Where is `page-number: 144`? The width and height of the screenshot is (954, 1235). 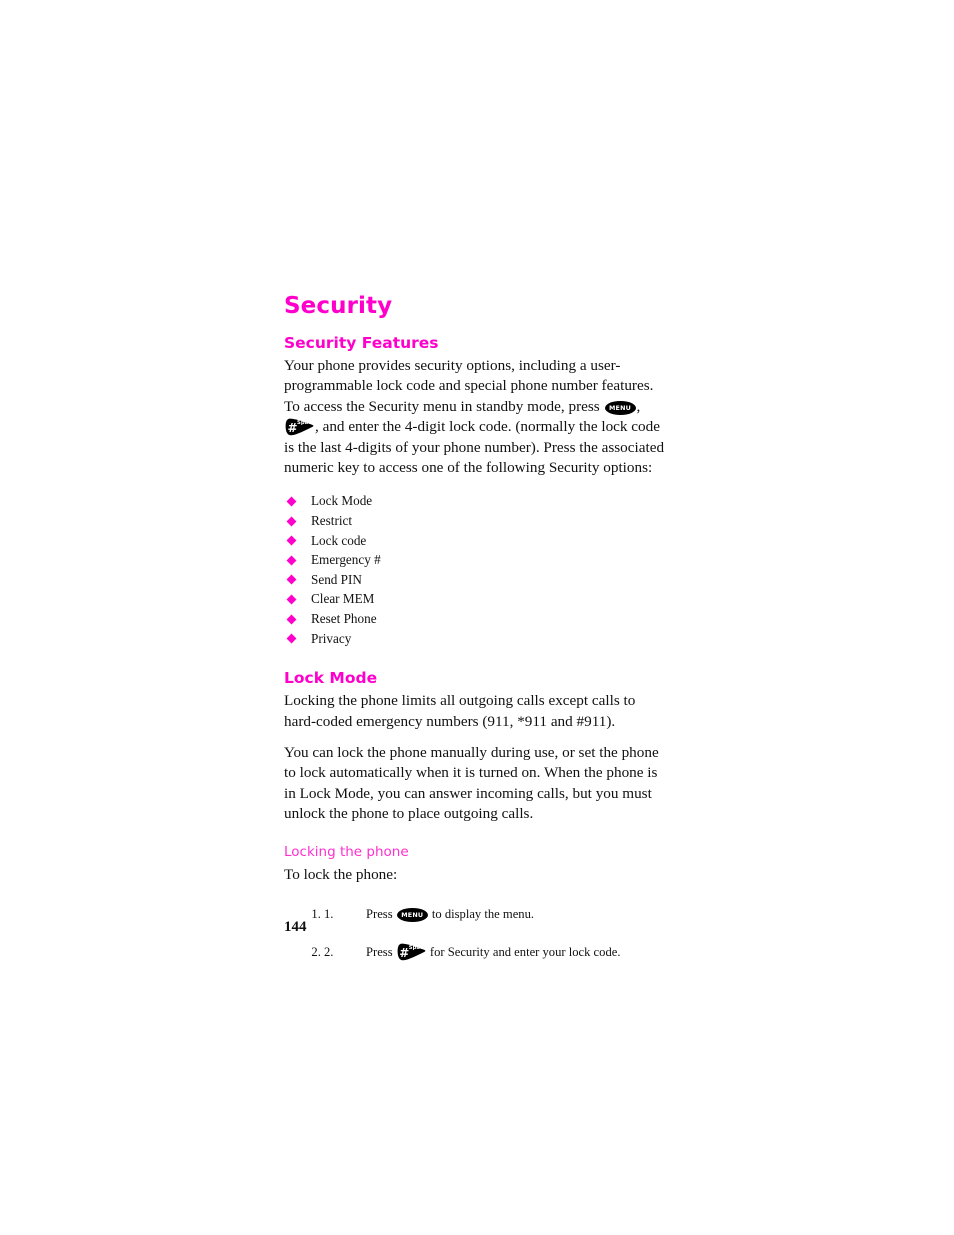 page-number: 144 is located at coordinates (295, 927).